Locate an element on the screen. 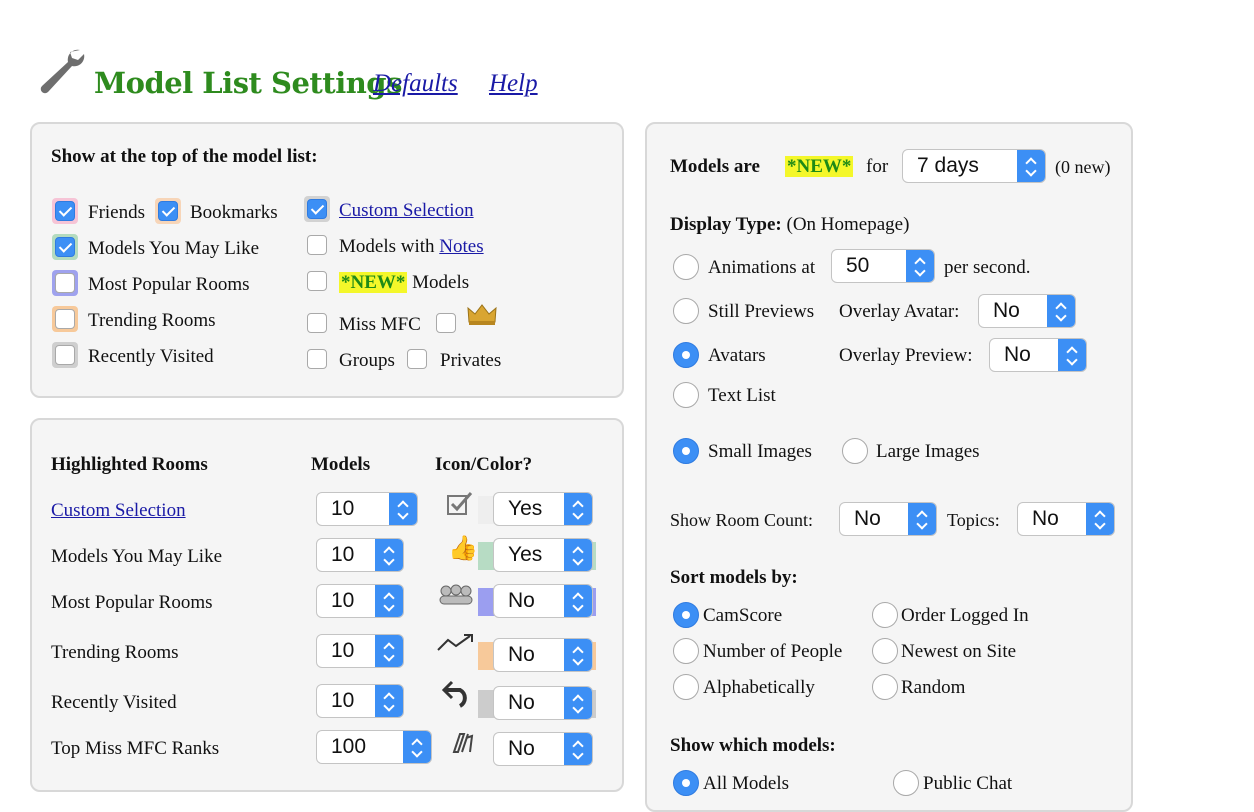 This screenshot has width=1254, height=812. most-popular-row-label: Most Popular Rooms is located at coordinates (132, 602).